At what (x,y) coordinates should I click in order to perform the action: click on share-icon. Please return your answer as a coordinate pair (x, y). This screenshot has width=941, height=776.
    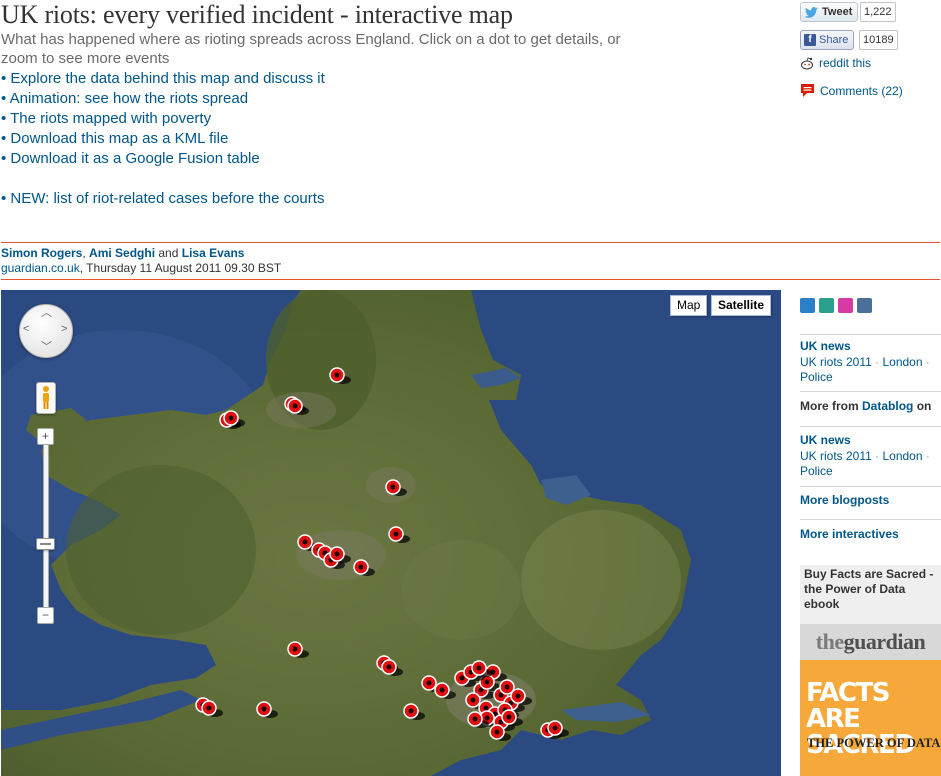
    Looking at the image, I should click on (826, 305).